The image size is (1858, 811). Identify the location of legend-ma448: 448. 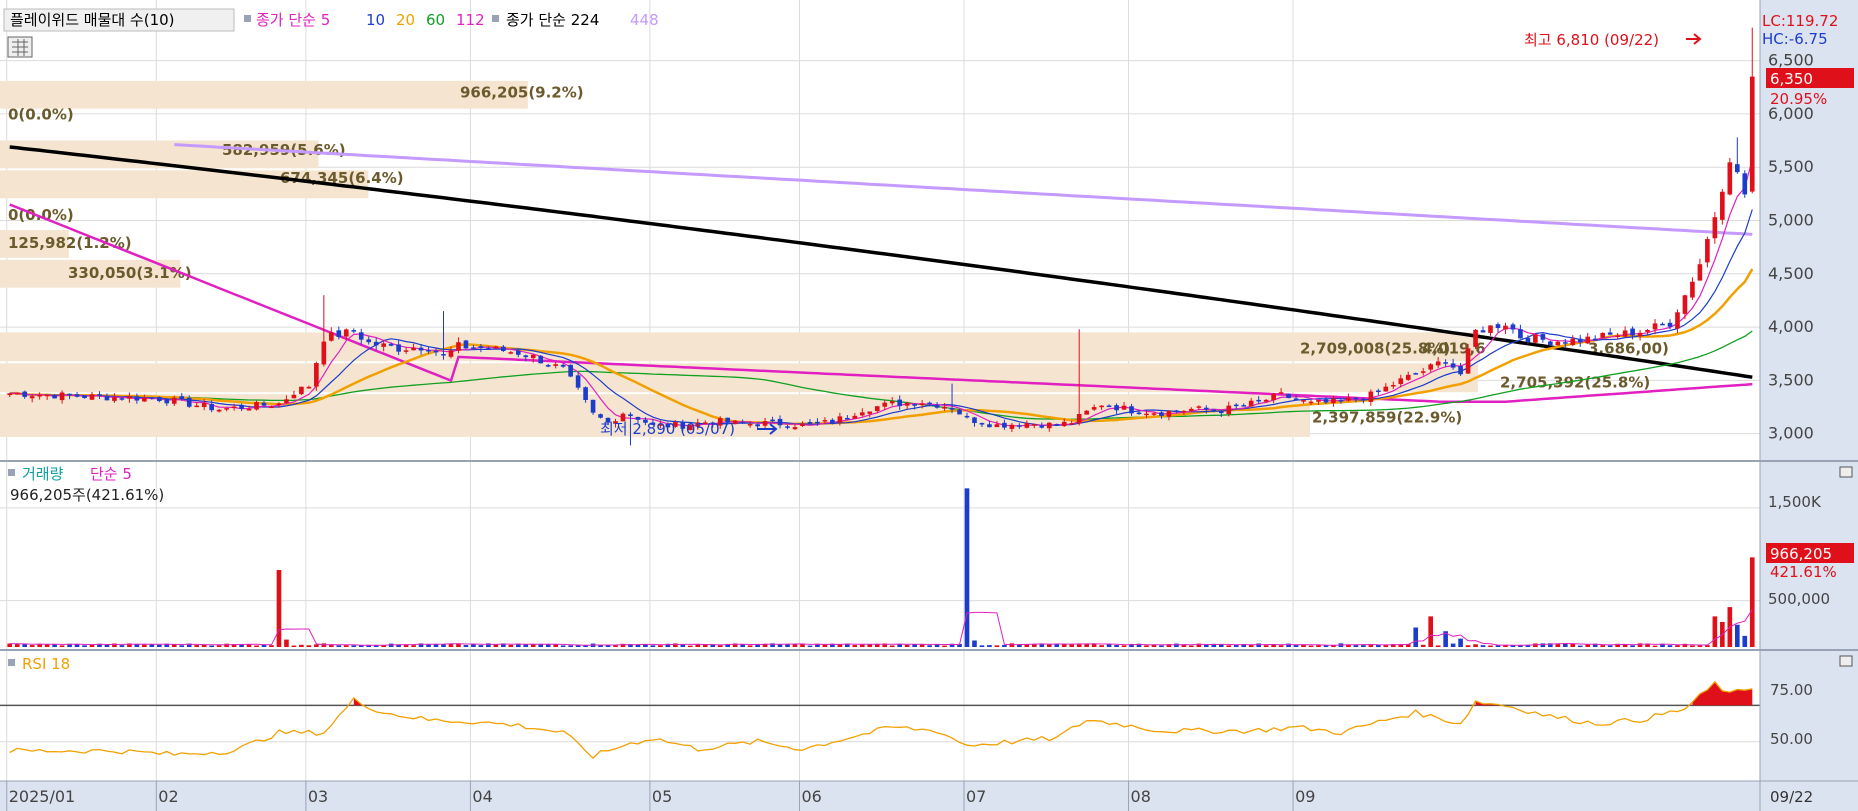
(644, 20).